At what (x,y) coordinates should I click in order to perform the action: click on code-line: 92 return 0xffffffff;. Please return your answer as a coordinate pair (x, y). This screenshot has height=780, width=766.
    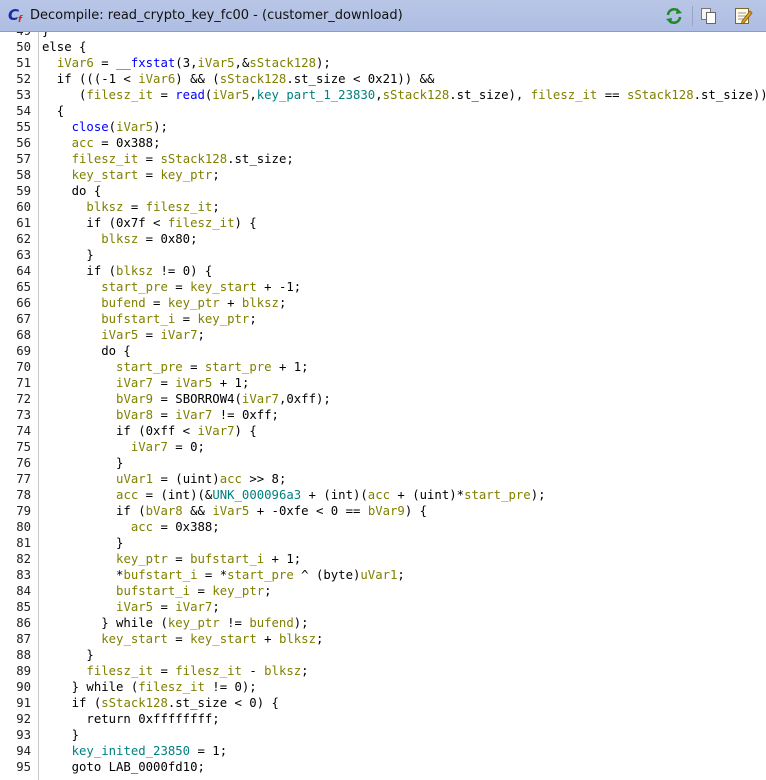
    Looking at the image, I should click on (383, 719).